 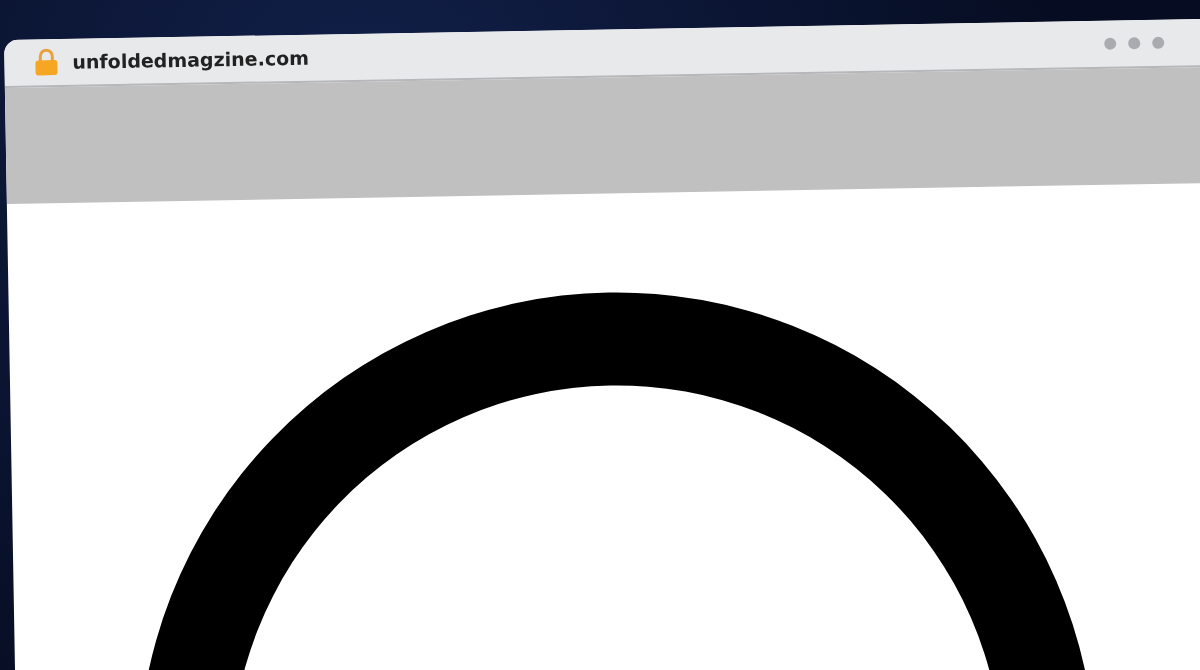 What do you see at coordinates (191, 59) in the screenshot?
I see `url-text: unfoldedmagzine.com` at bounding box center [191, 59].